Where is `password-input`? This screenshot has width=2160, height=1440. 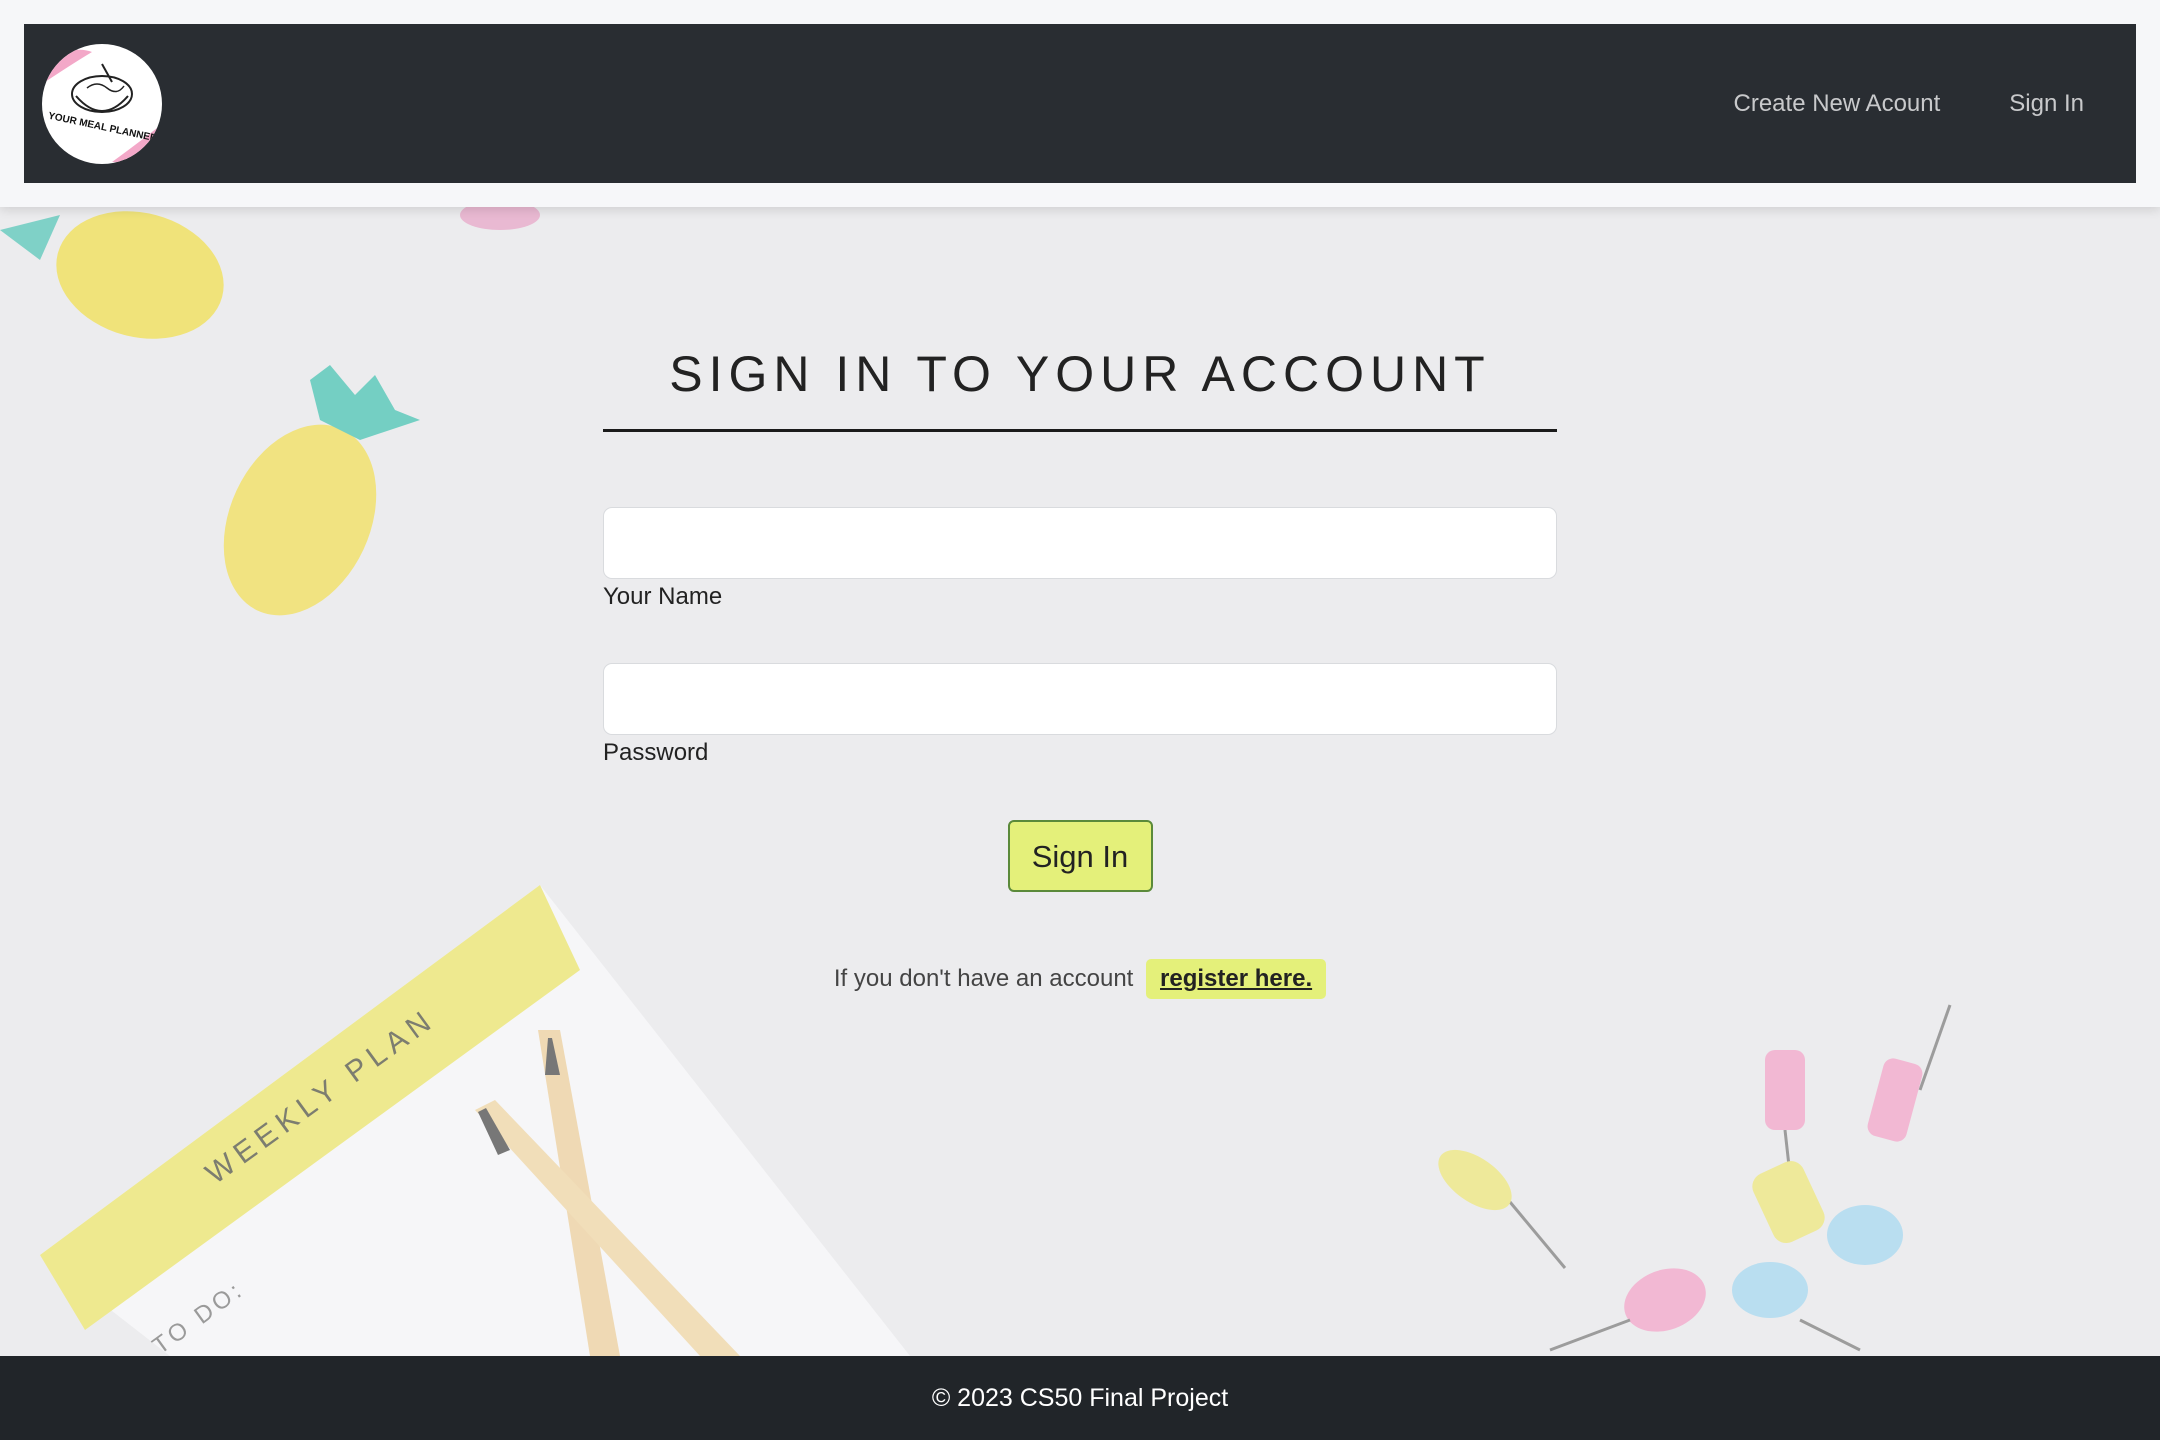 password-input is located at coordinates (1080, 699).